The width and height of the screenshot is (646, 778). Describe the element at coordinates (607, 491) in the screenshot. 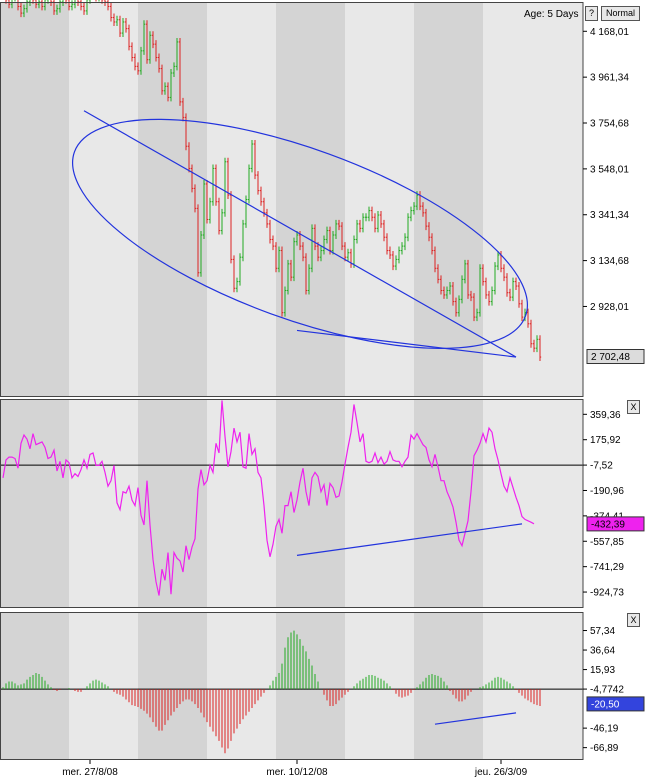

I see `y-tick-label: -190,96` at that location.